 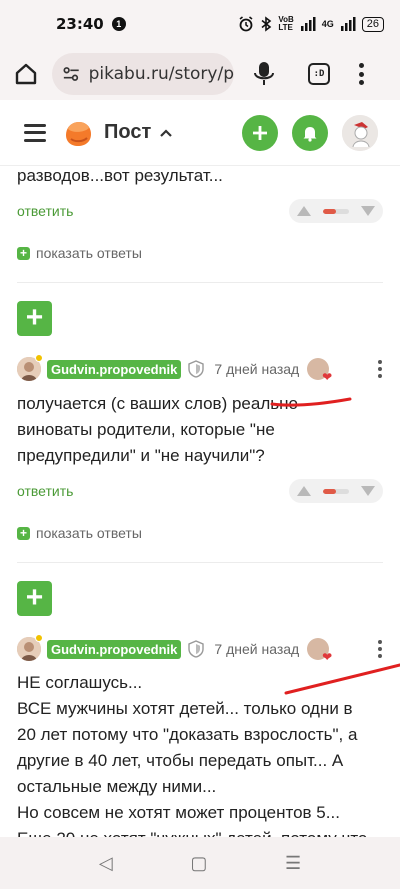 What do you see at coordinates (166, 133) in the screenshot?
I see `chevron-up-icon` at bounding box center [166, 133].